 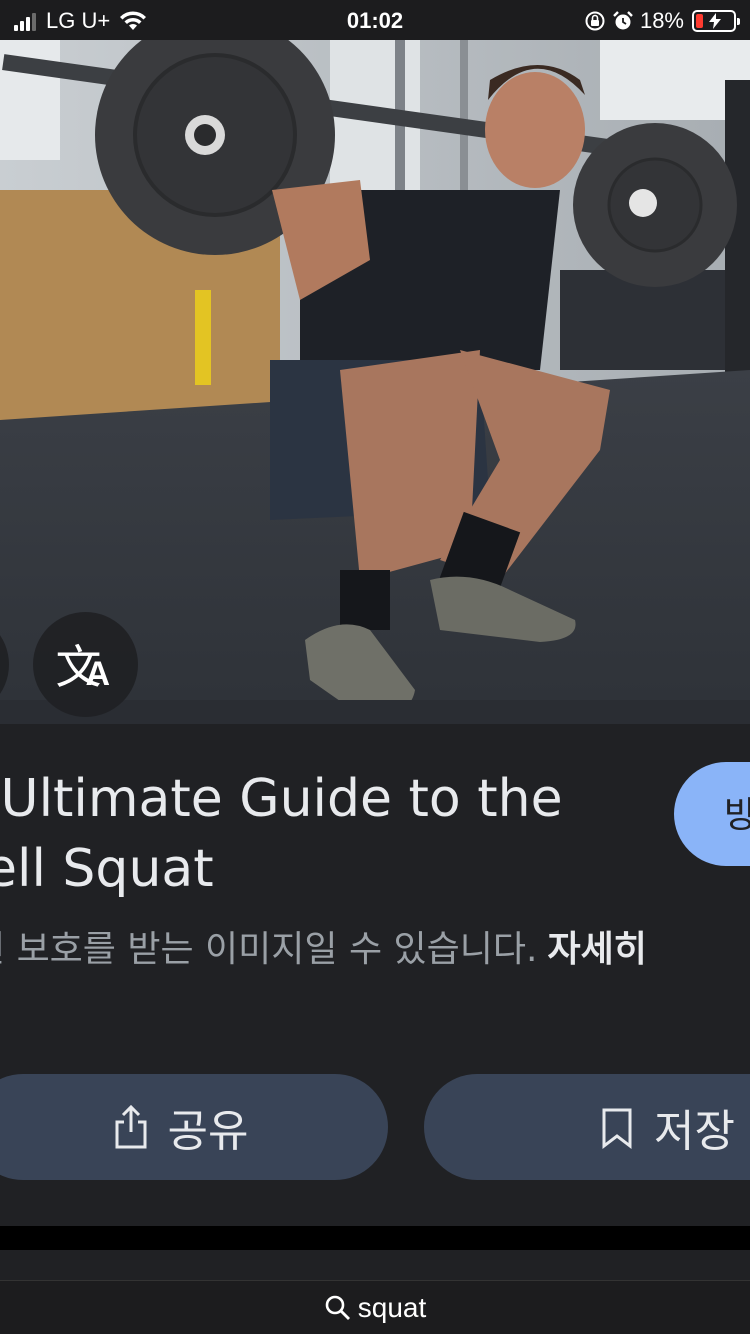 What do you see at coordinates (375, 1238) in the screenshot?
I see `divider-band` at bounding box center [375, 1238].